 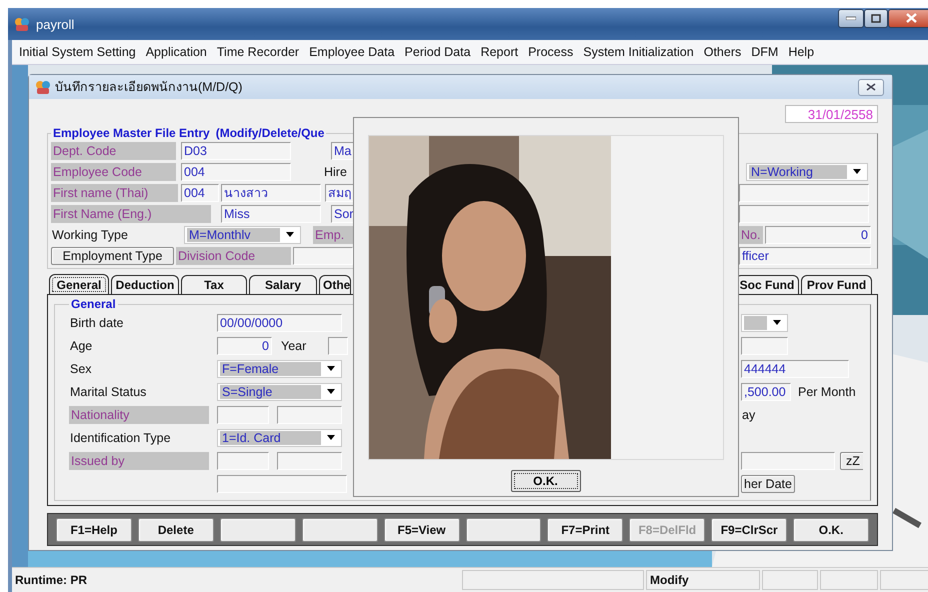 What do you see at coordinates (176, 52) in the screenshot?
I see `menu-item: Application` at bounding box center [176, 52].